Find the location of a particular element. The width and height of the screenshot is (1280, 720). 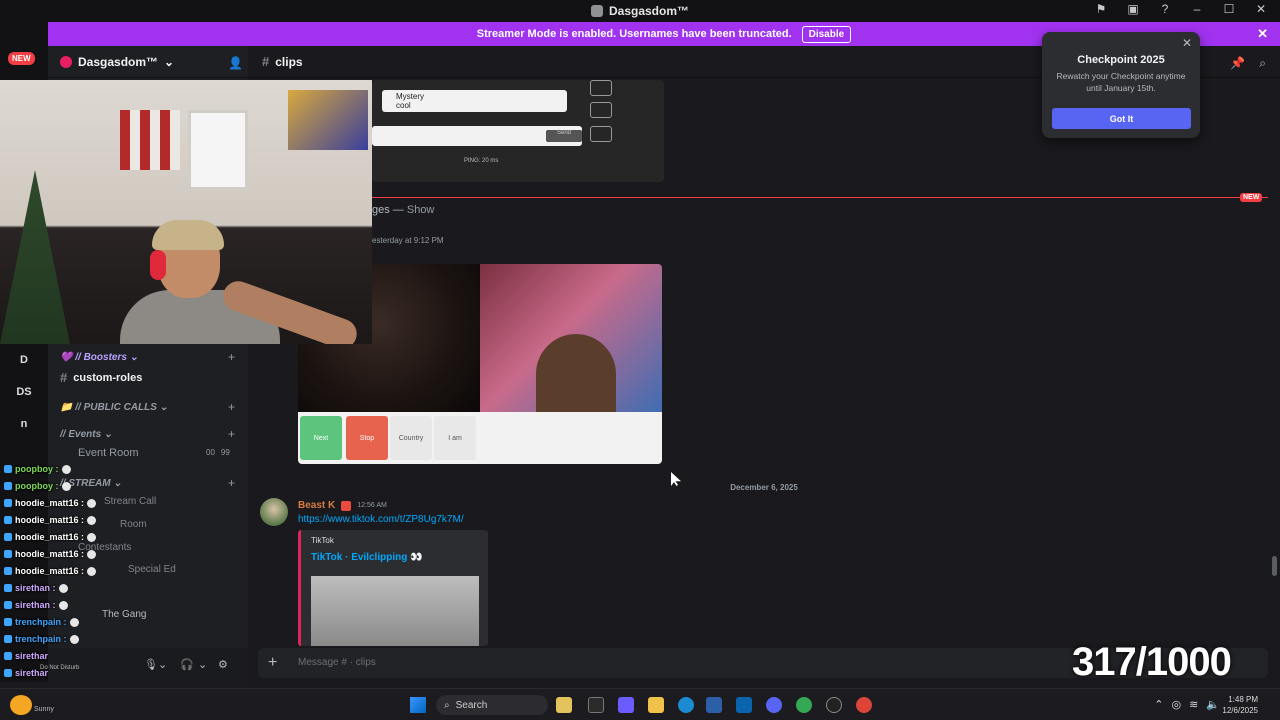

webcam-headset is located at coordinates (158, 265).